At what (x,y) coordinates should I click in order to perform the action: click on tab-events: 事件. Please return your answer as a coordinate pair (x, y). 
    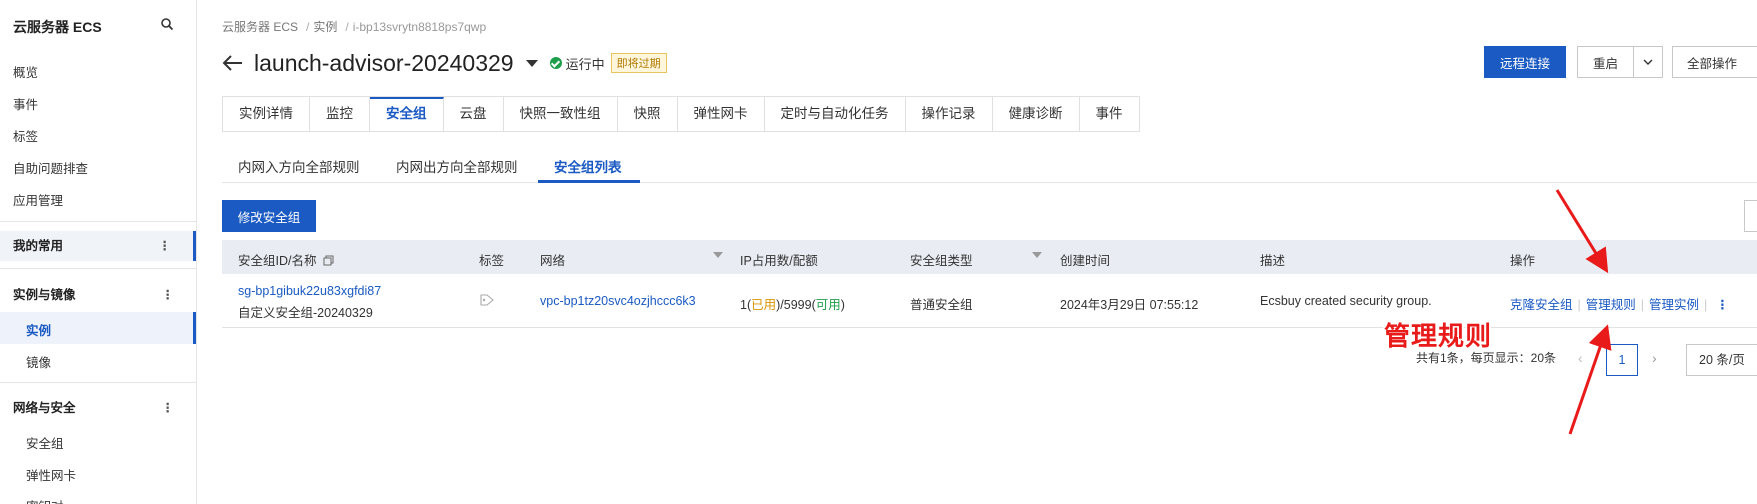
    Looking at the image, I should click on (1109, 114).